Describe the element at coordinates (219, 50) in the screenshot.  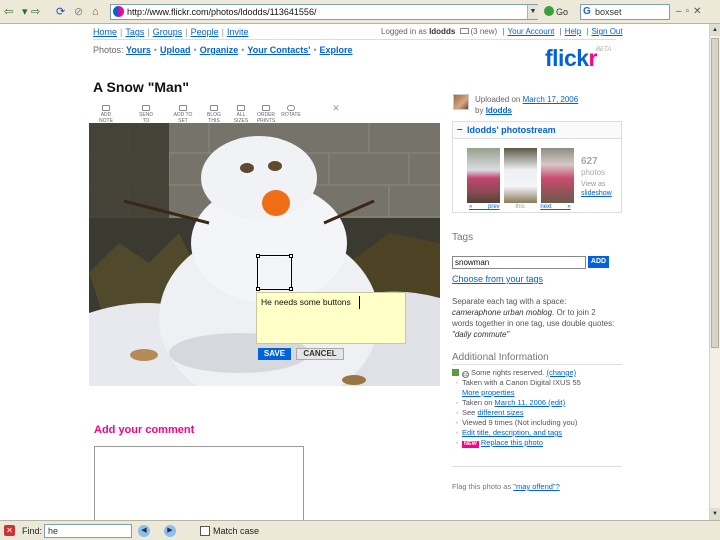
I see `nav-organize: Organize` at that location.